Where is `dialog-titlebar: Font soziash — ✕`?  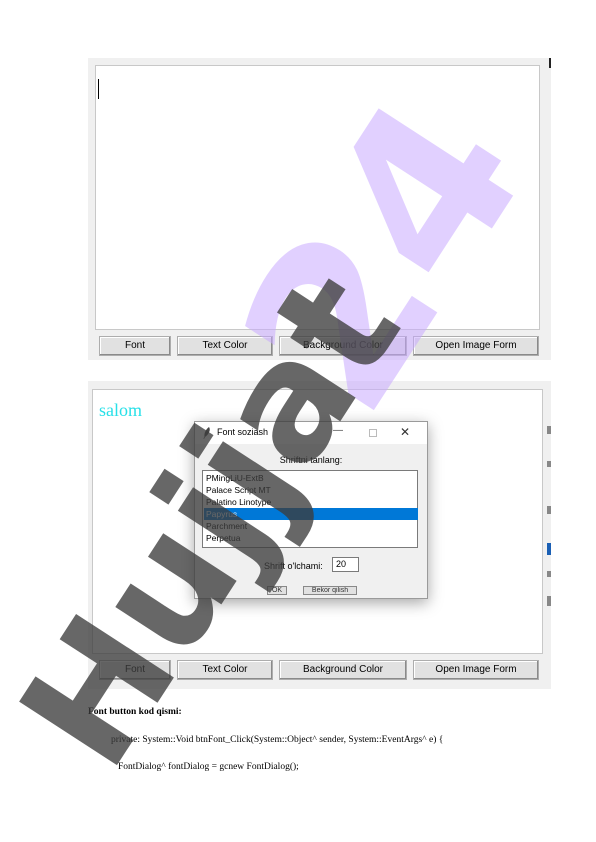 dialog-titlebar: Font soziash — ✕ is located at coordinates (311, 433).